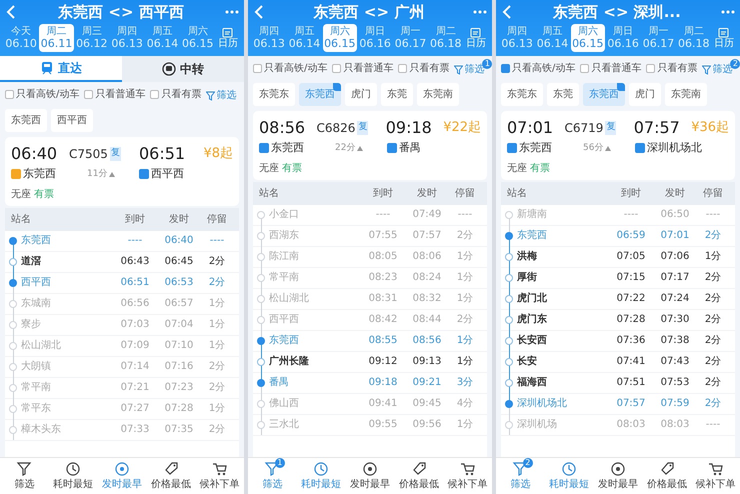 Image resolution: width=740 pixels, height=494 pixels. What do you see at coordinates (427, 320) in the screenshot?
I see `departure-time: 08:44` at bounding box center [427, 320].